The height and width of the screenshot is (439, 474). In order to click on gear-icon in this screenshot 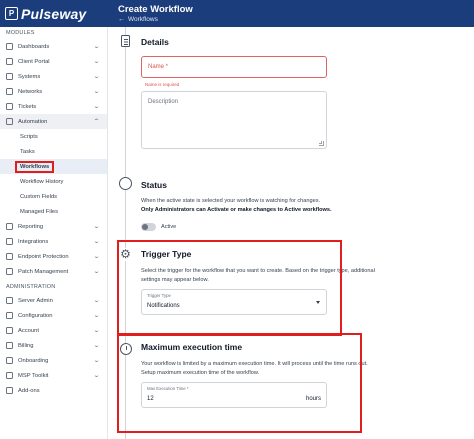, I will do `click(9, 315)`.